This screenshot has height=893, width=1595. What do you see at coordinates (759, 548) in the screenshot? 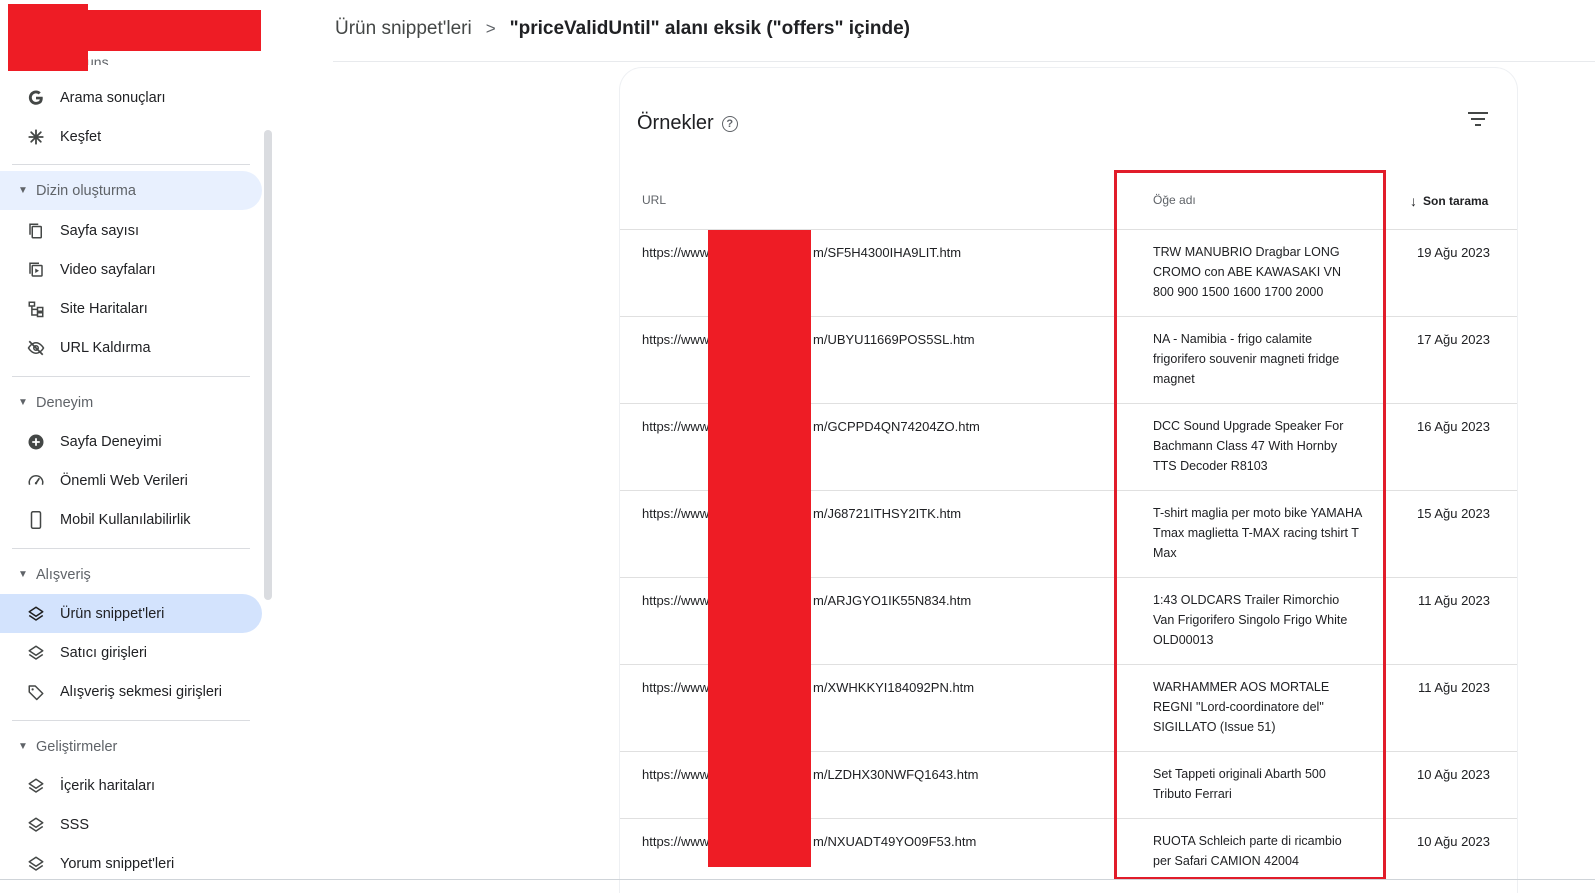
I see `redaction-block` at bounding box center [759, 548].